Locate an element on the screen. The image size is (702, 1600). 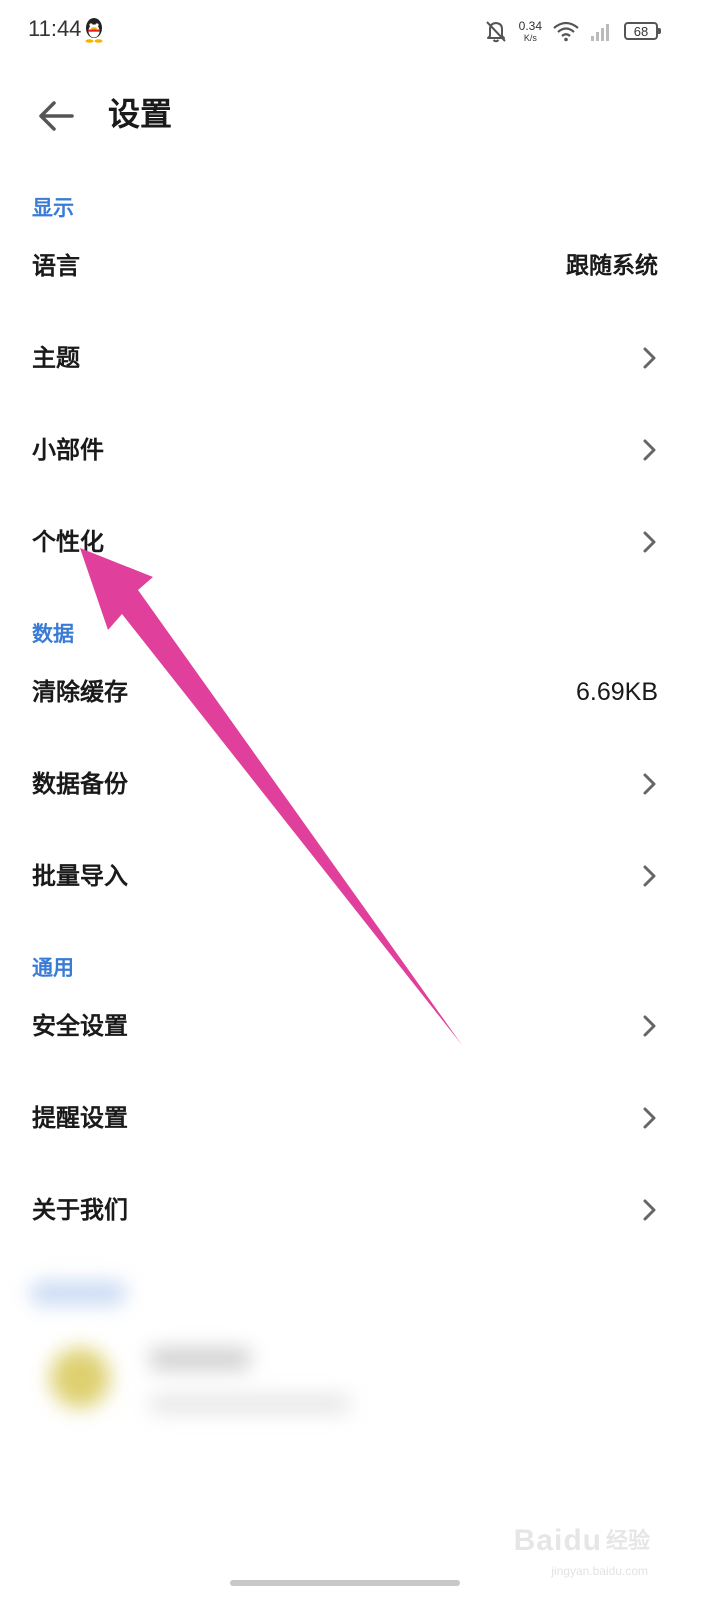
avatar is located at coordinates (80, 1378).